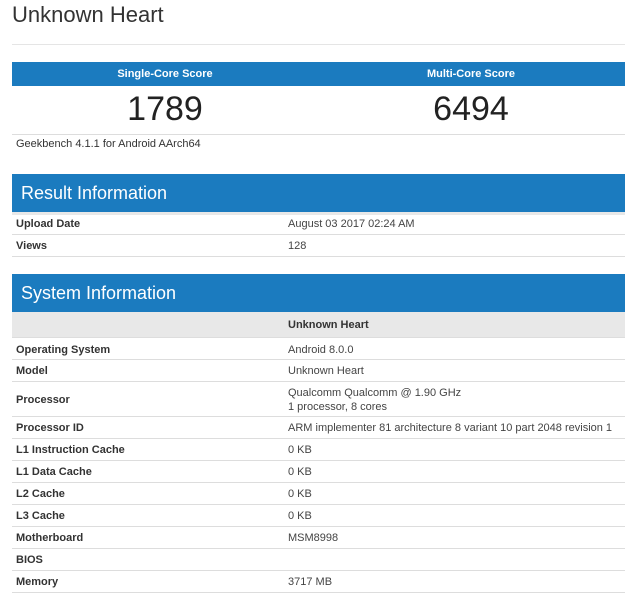 This screenshot has height=598, width=625. Describe the element at coordinates (63, 350) in the screenshot. I see `row-key: Operating System` at that location.